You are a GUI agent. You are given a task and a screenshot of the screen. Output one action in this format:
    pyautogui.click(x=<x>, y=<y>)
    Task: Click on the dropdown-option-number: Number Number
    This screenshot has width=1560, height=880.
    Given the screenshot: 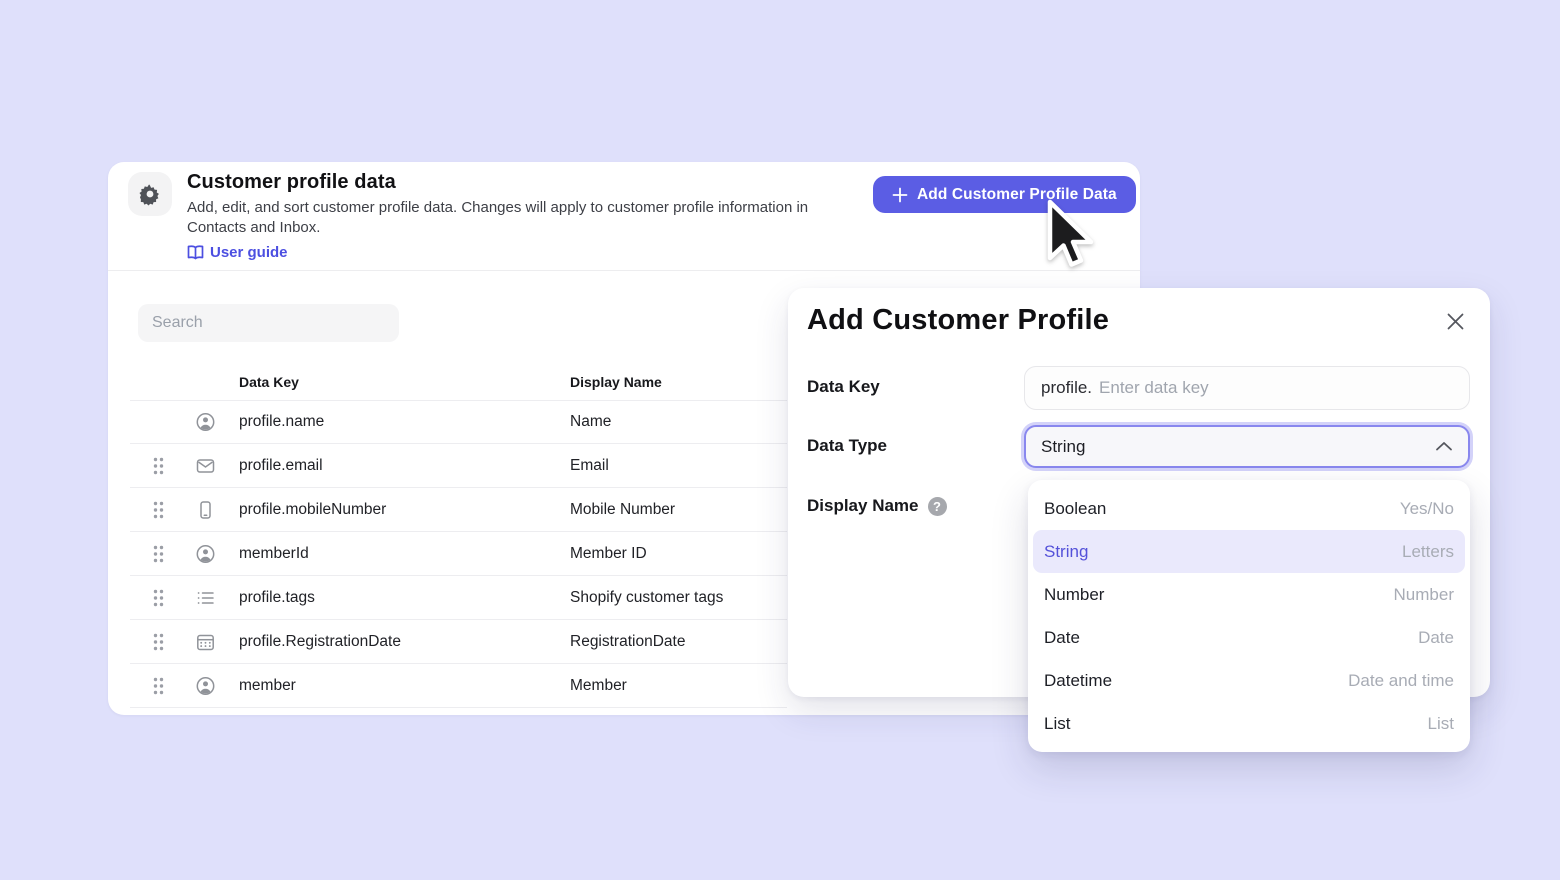 What is the action you would take?
    pyautogui.click(x=1249, y=594)
    